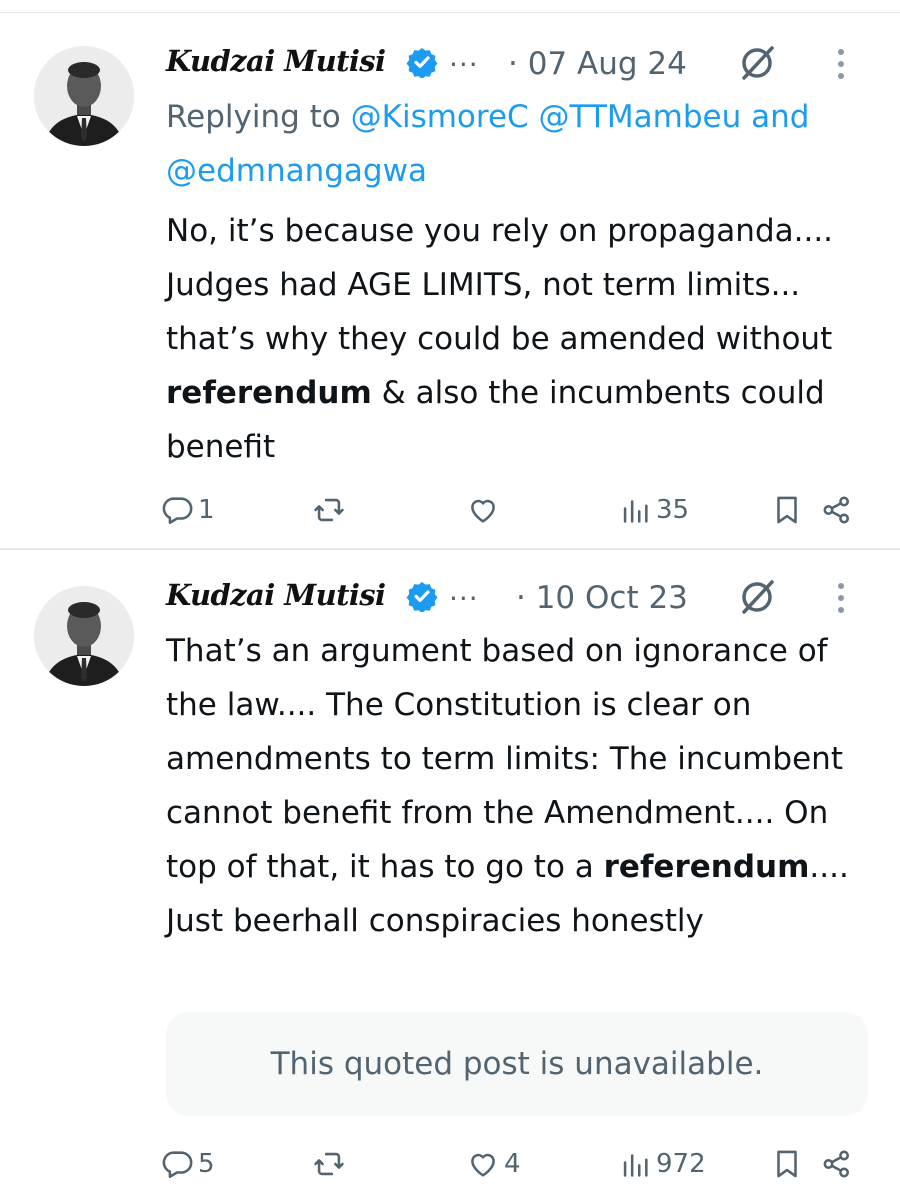  I want to click on mention-link: @TTMambeu, so click(640, 117).